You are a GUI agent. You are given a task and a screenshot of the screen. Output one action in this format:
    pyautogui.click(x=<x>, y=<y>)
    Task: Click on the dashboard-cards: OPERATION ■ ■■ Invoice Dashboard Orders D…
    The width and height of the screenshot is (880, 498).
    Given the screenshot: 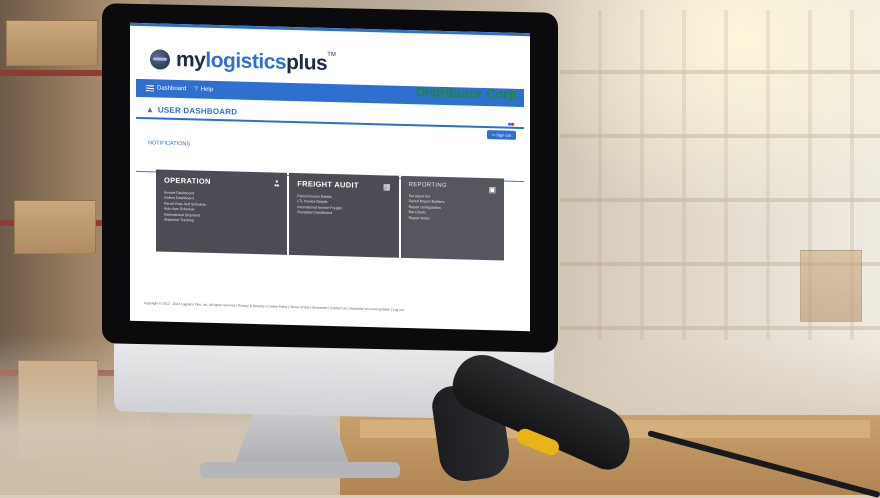 What is the action you would take?
    pyautogui.click(x=330, y=215)
    